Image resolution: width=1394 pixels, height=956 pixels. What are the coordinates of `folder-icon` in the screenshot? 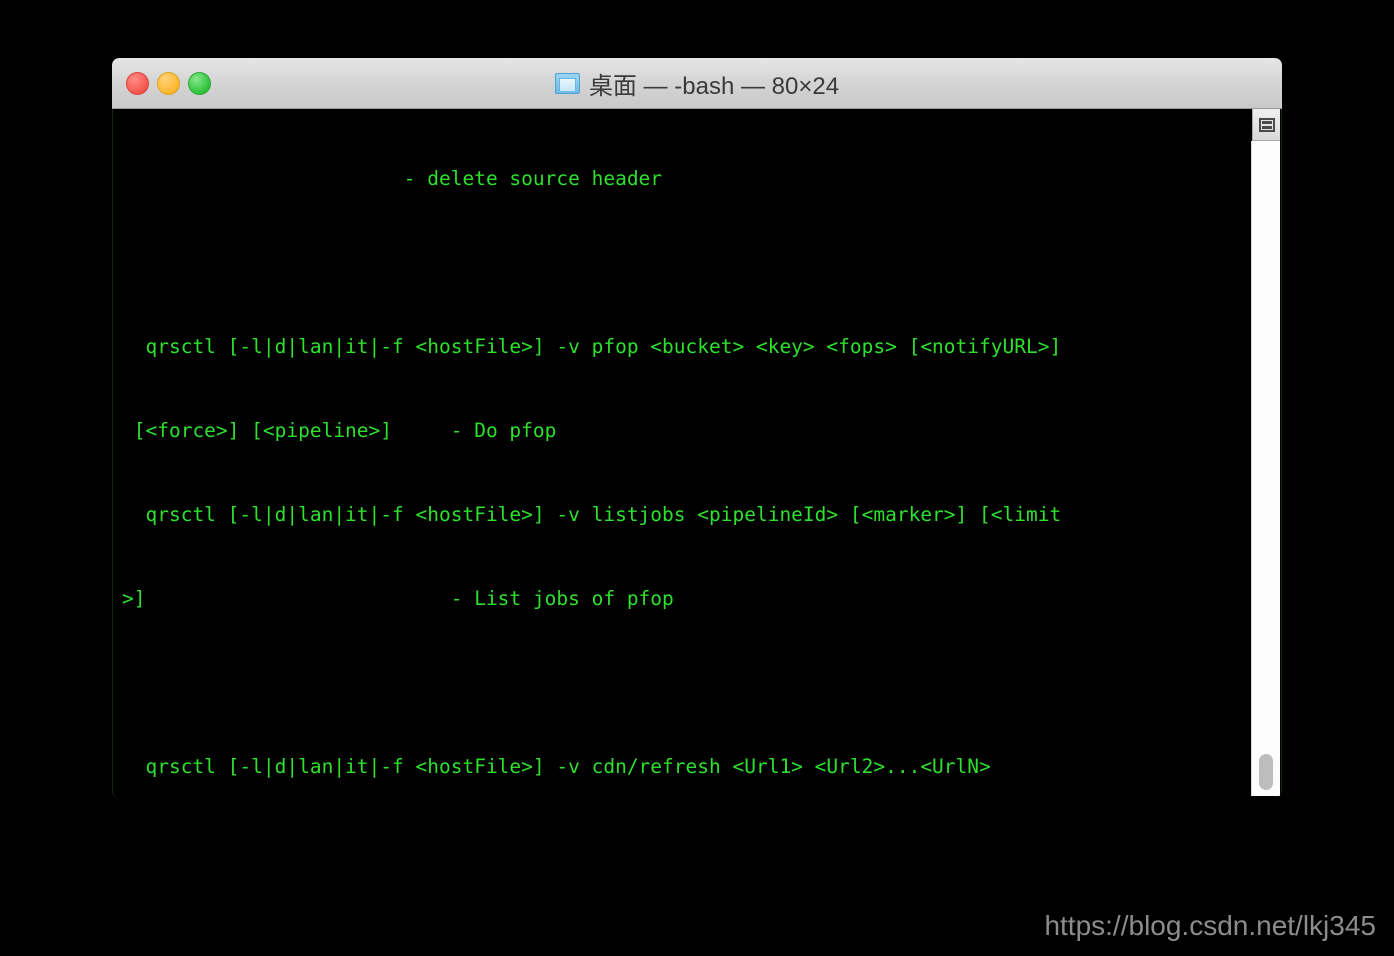 It's located at (567, 83).